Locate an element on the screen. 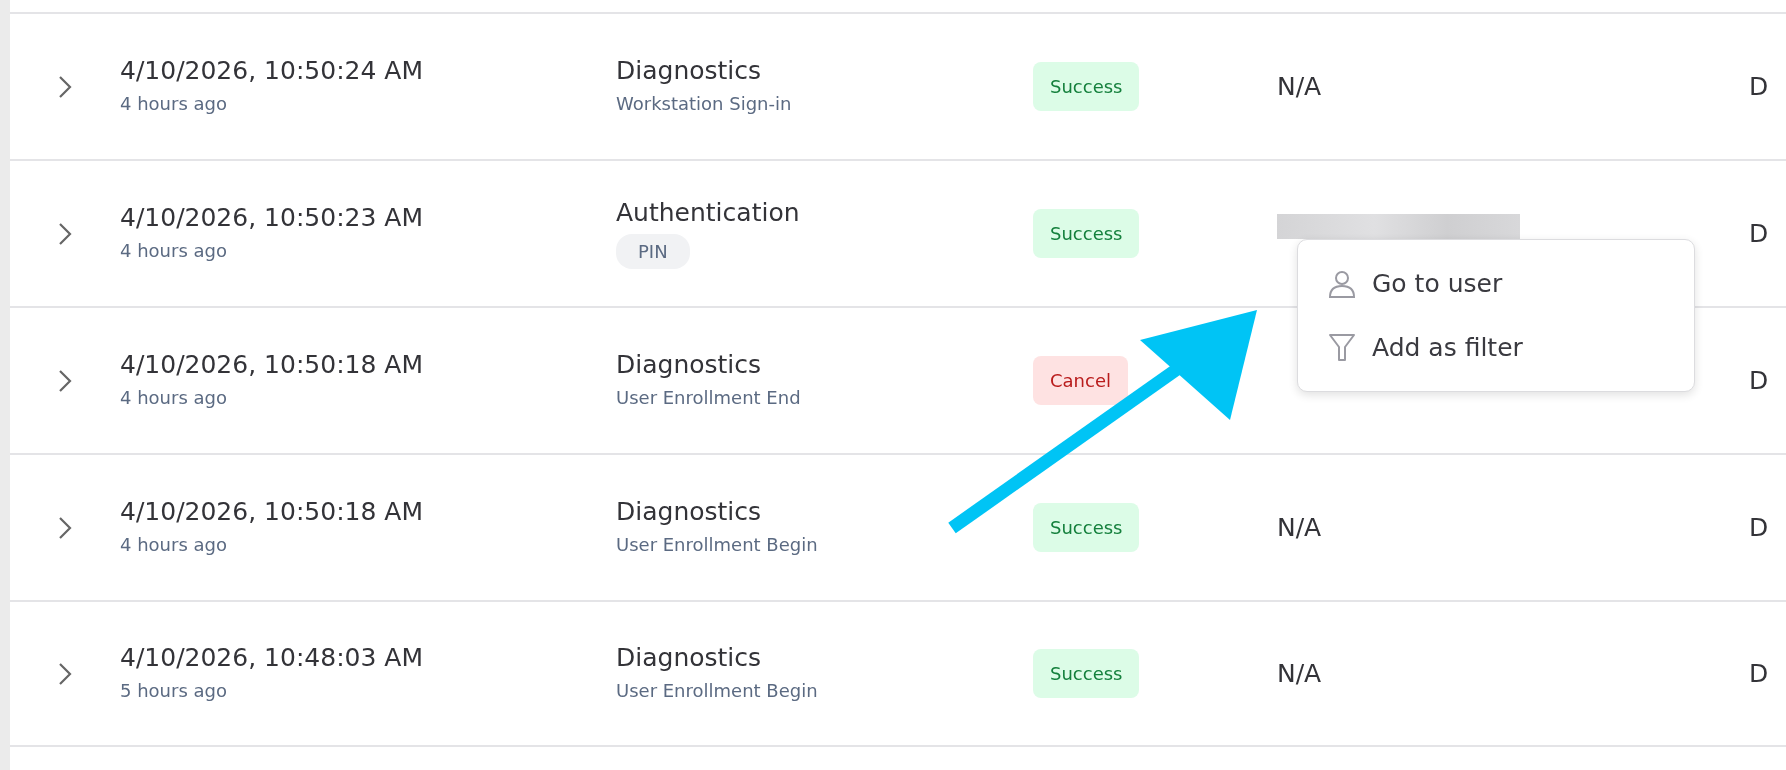 Image resolution: width=1786 pixels, height=770 pixels. event-tag: PIN is located at coordinates (653, 251).